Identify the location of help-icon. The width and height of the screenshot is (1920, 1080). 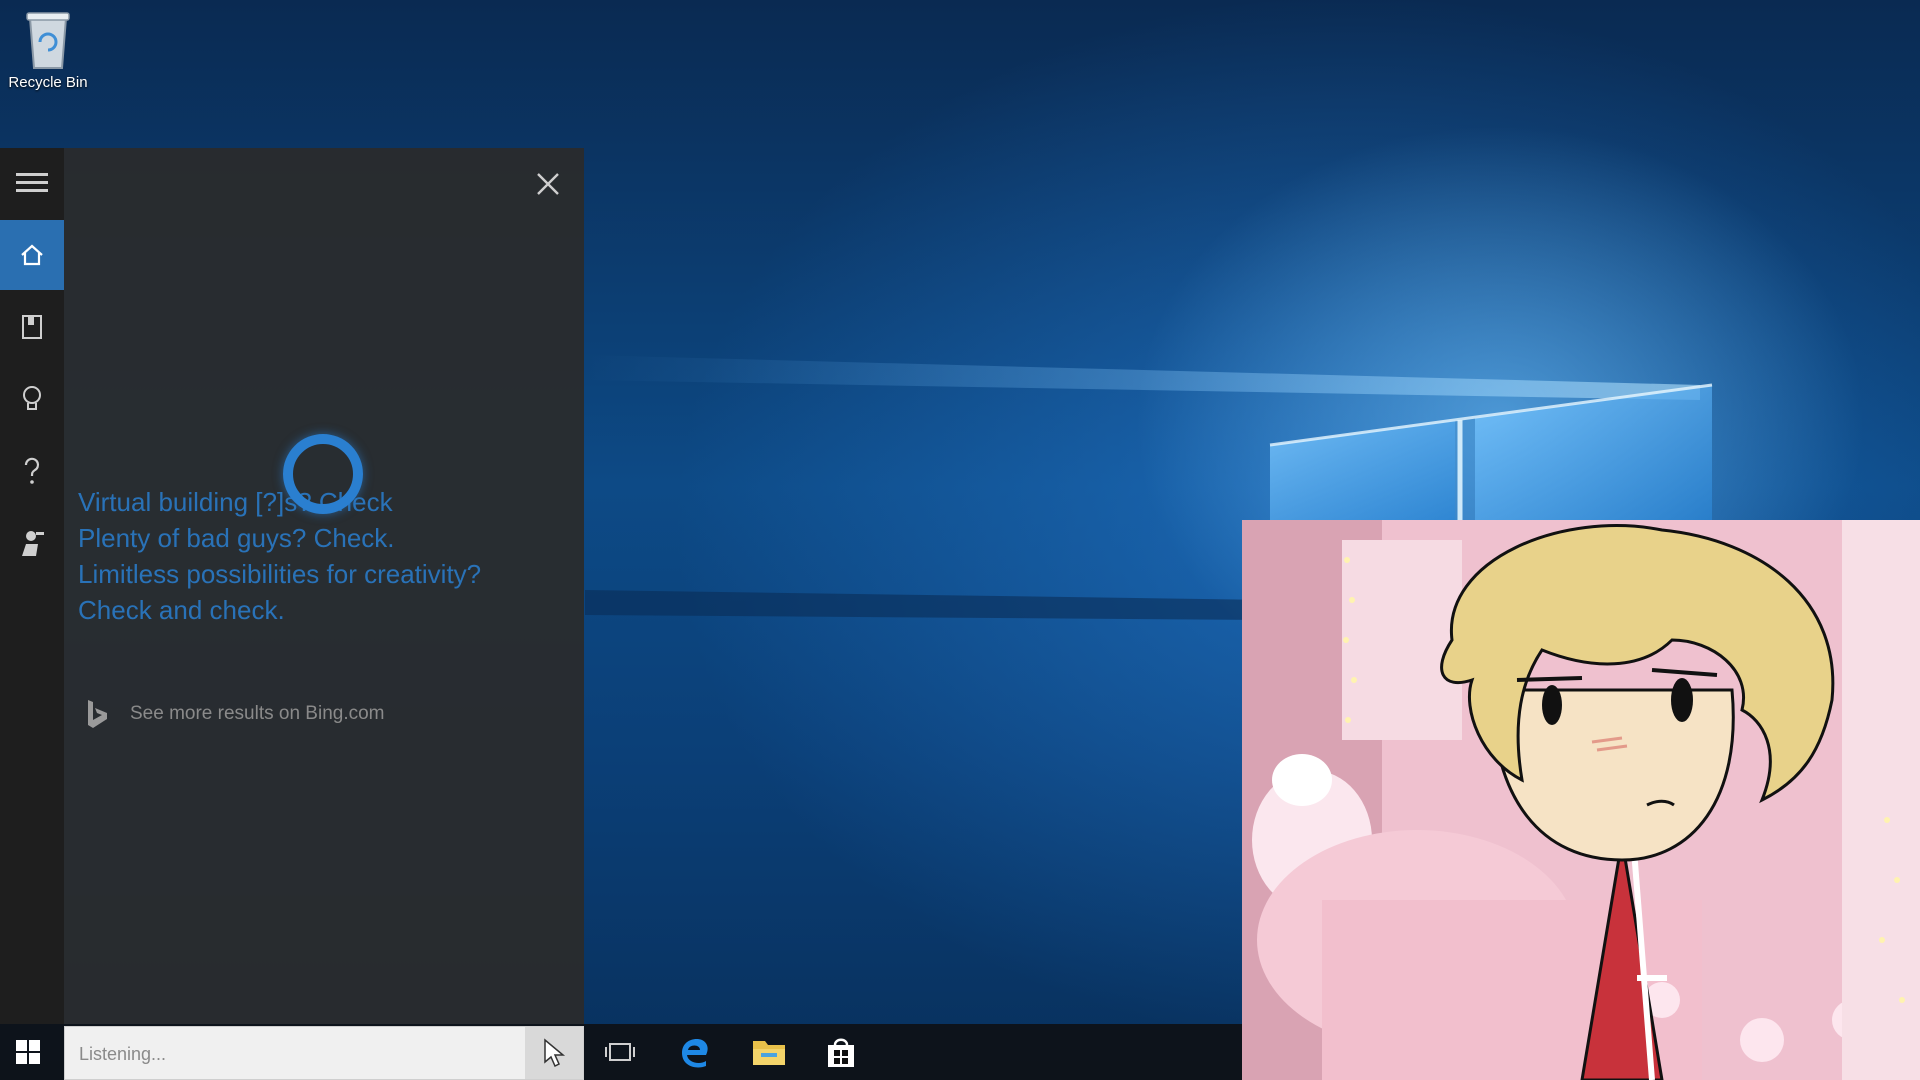
(32, 470).